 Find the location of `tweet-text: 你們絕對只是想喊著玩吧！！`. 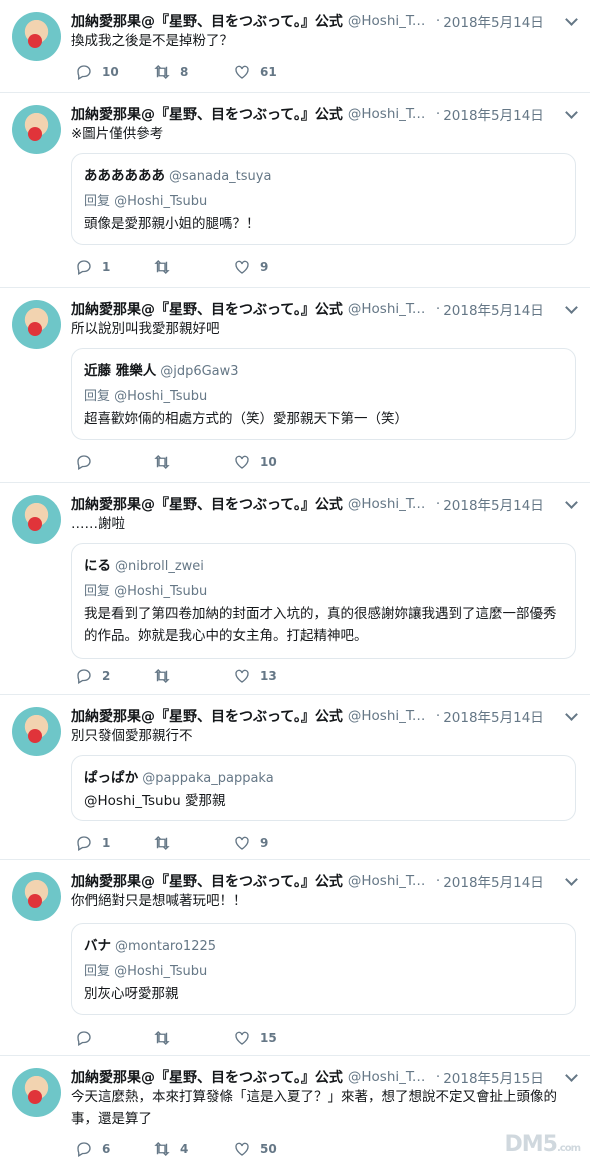

tweet-text: 你們絕對只是想喊著玩吧！！ is located at coordinates (159, 901).